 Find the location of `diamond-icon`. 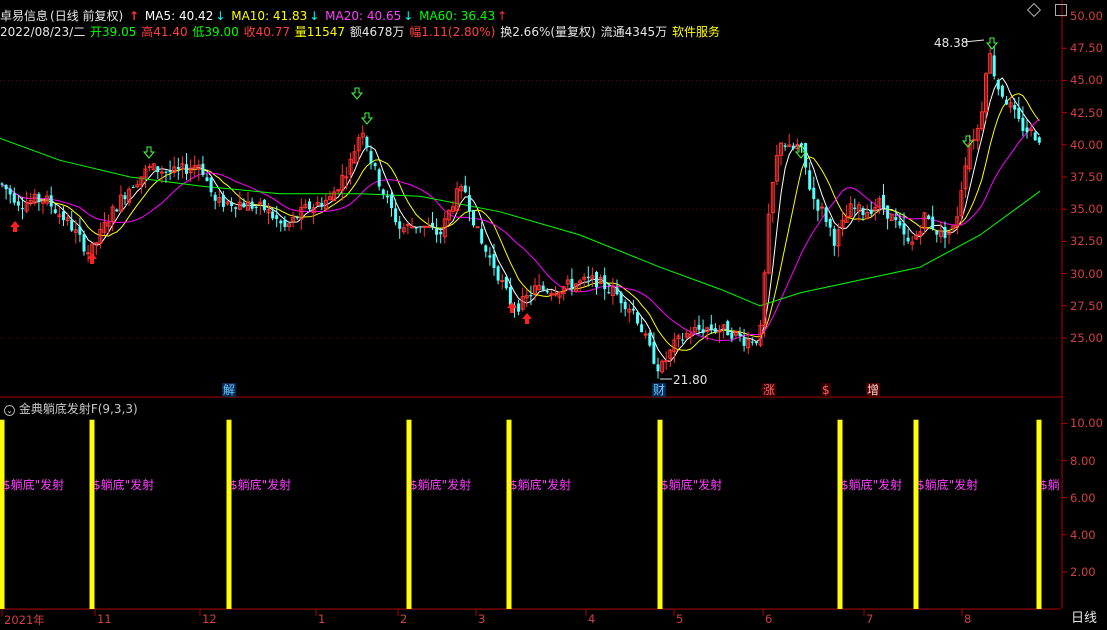

diamond-icon is located at coordinates (1034, 10).